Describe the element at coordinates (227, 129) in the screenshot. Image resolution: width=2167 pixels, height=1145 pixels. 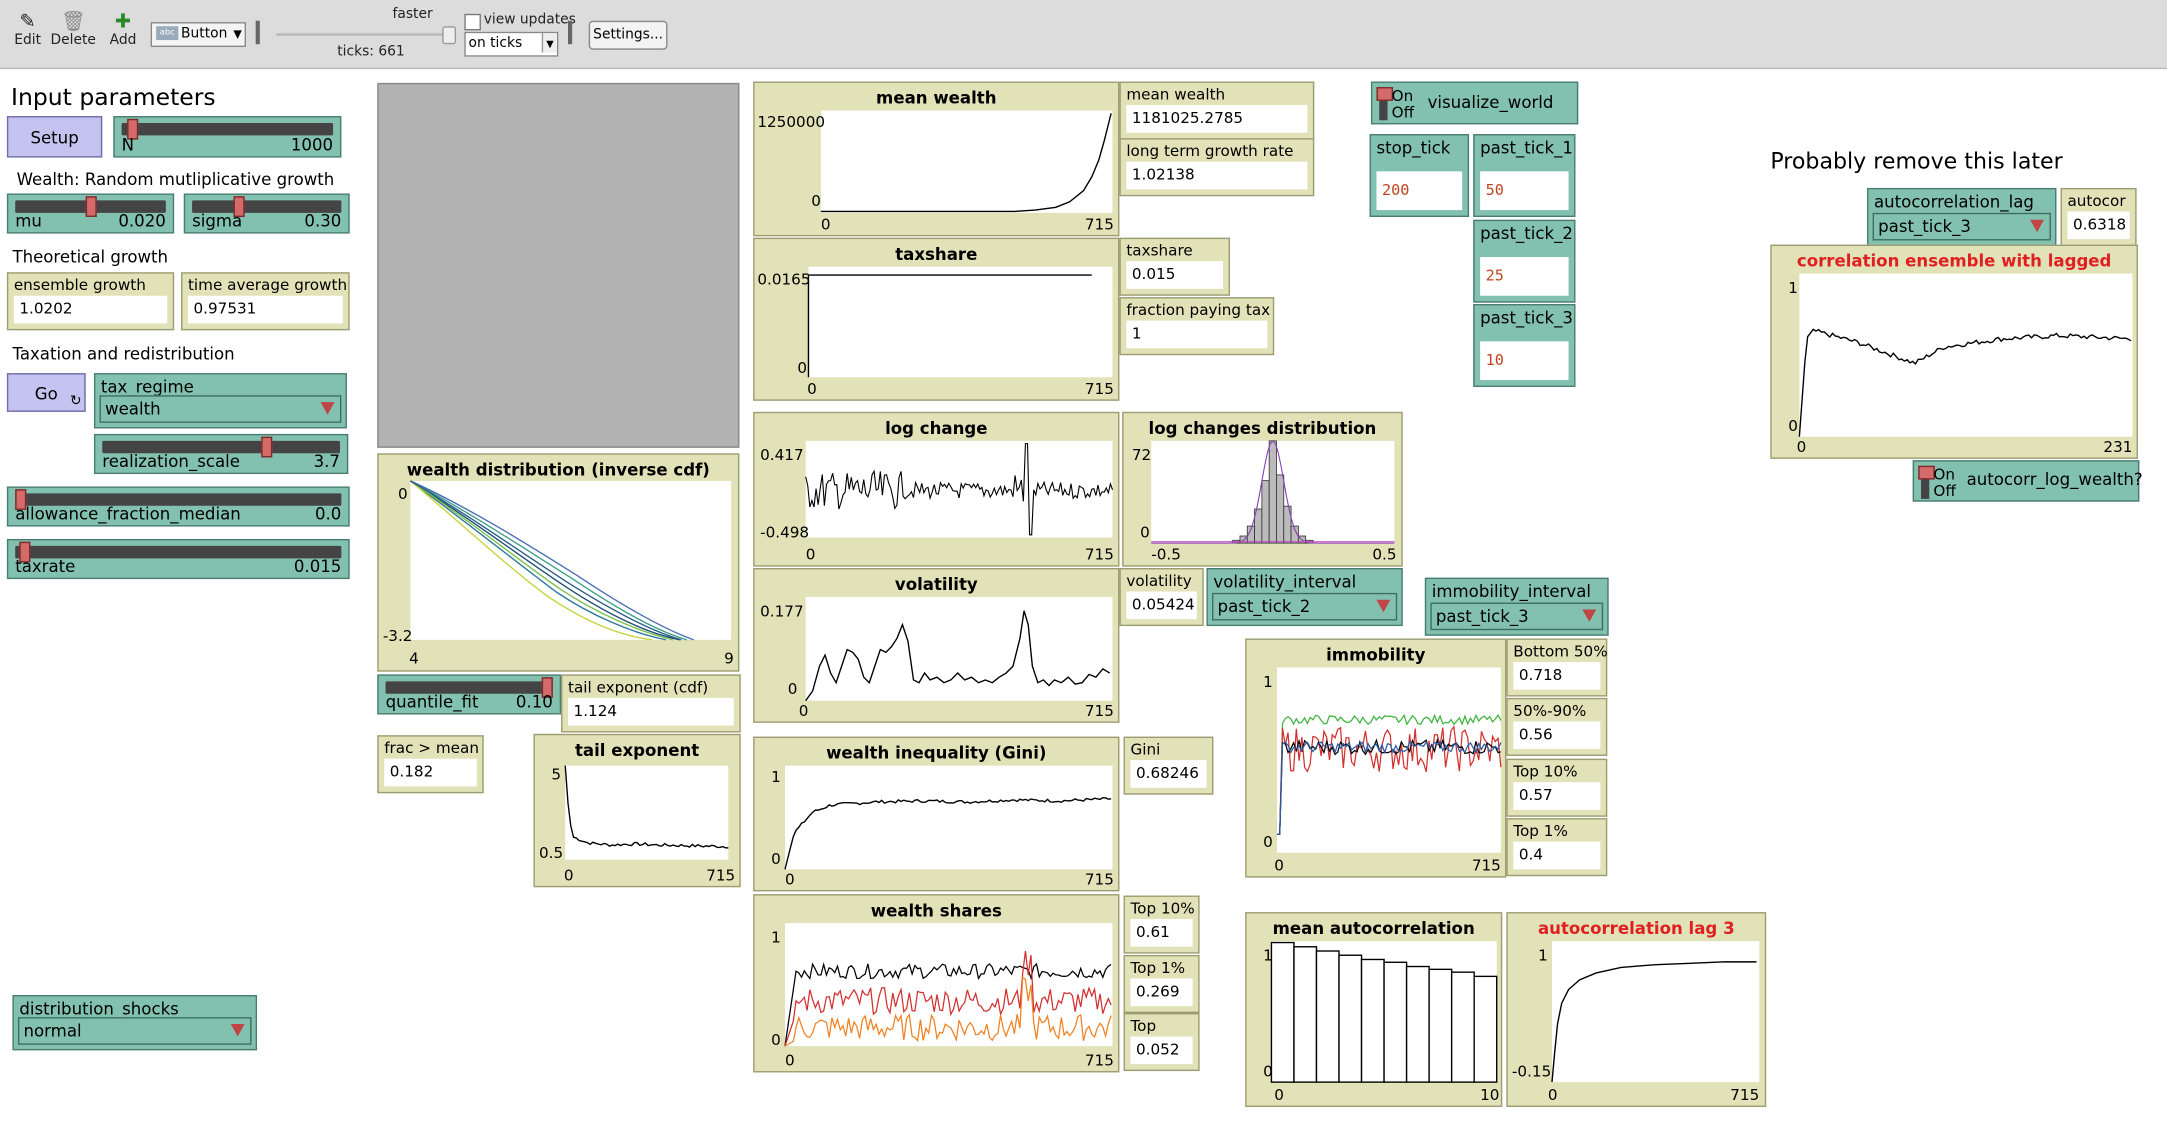
I see `slider-track` at that location.